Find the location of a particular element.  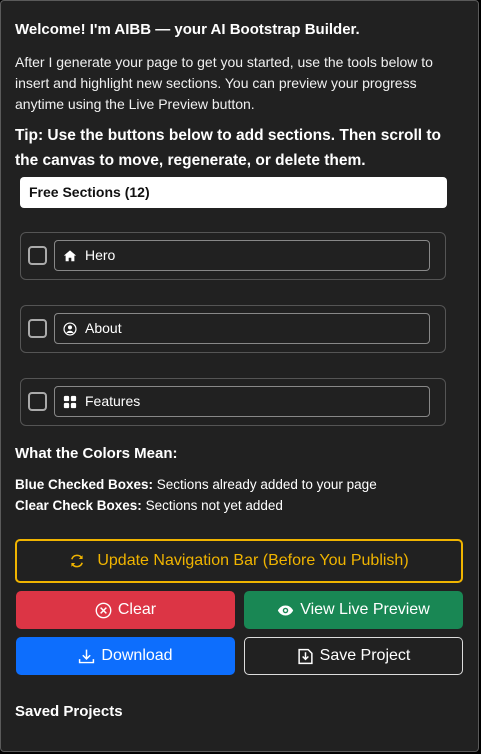

download-label: Download is located at coordinates (137, 655).